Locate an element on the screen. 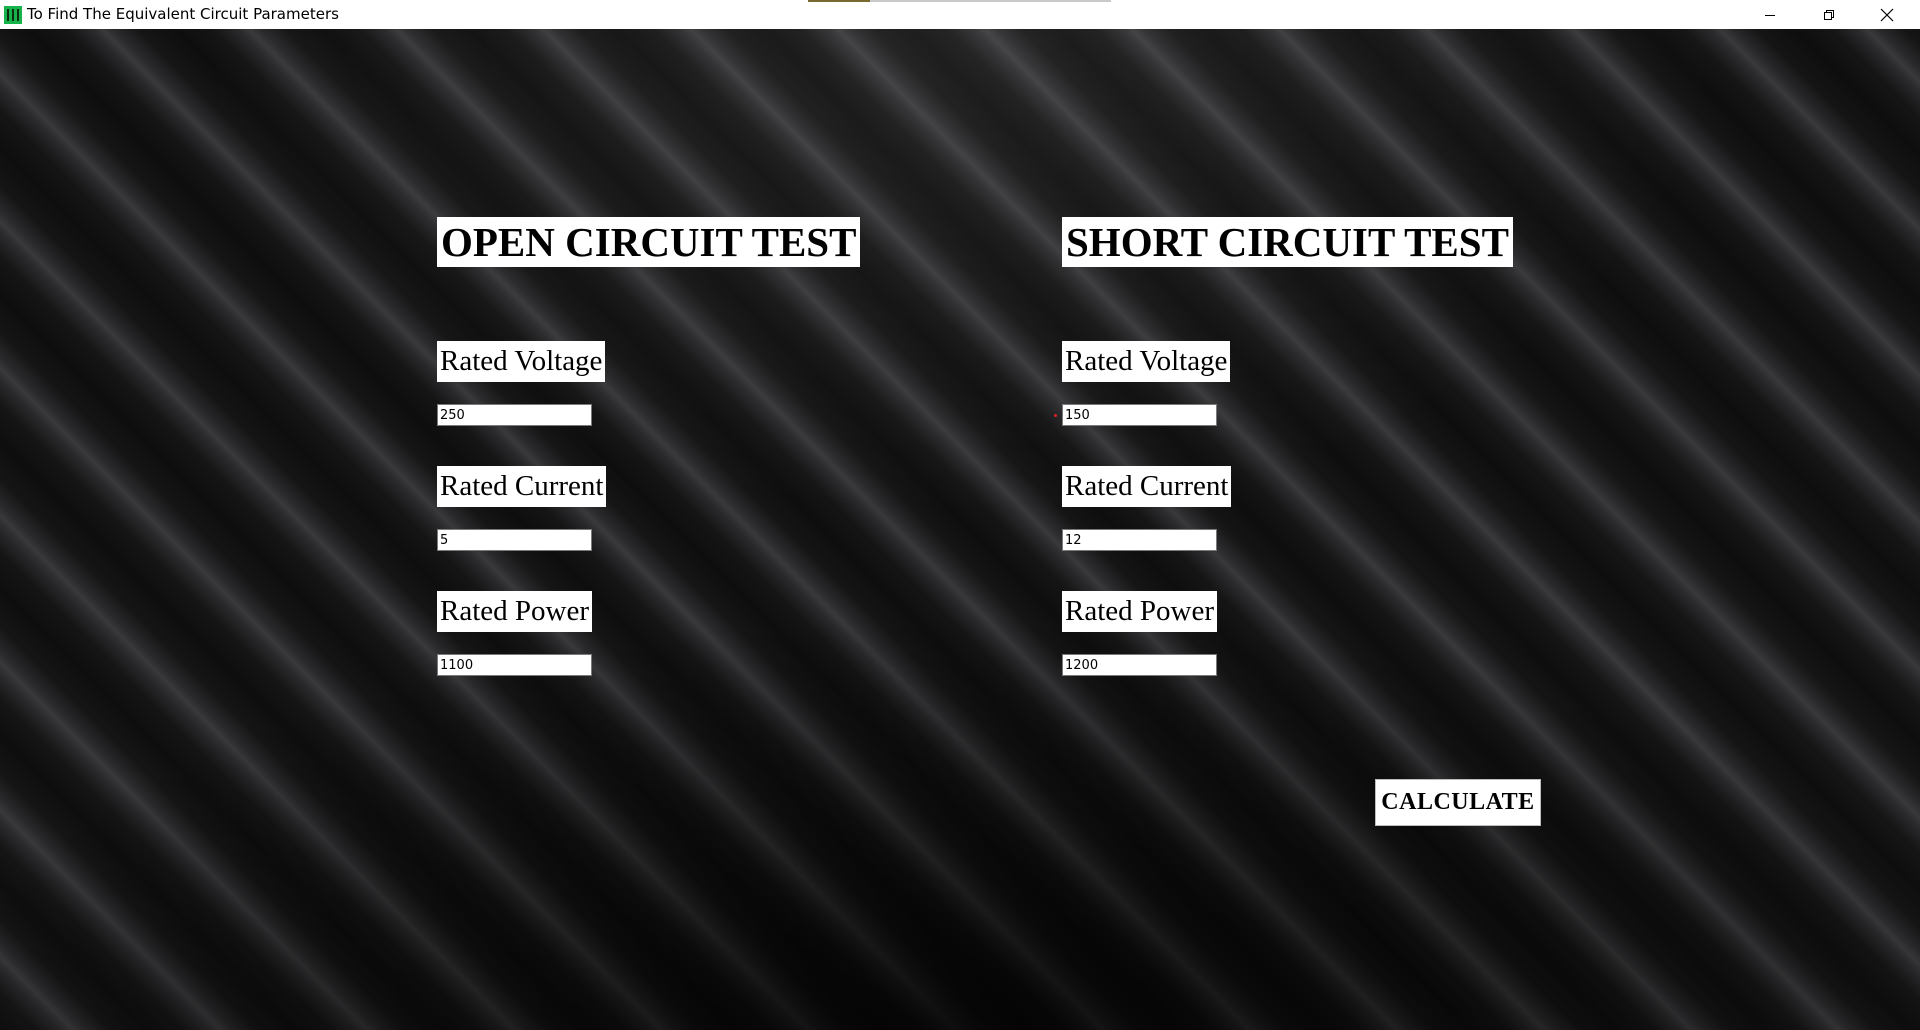 This screenshot has height=1030, width=1920. close-button is located at coordinates (1887, 14).